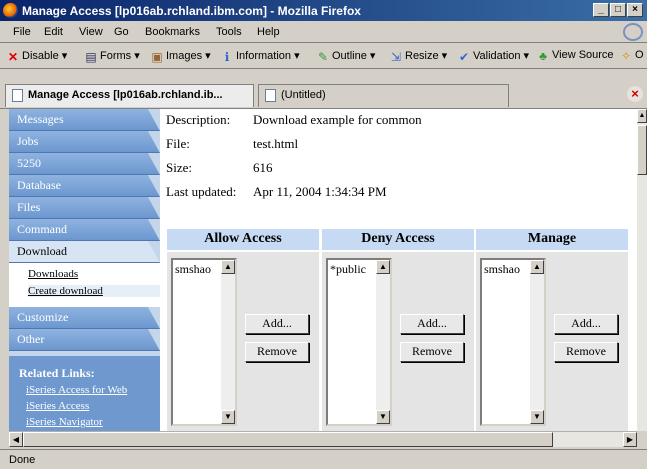 The image size is (647, 469). What do you see at coordinates (635, 10) in the screenshot?
I see `close-window-button: ×` at bounding box center [635, 10].